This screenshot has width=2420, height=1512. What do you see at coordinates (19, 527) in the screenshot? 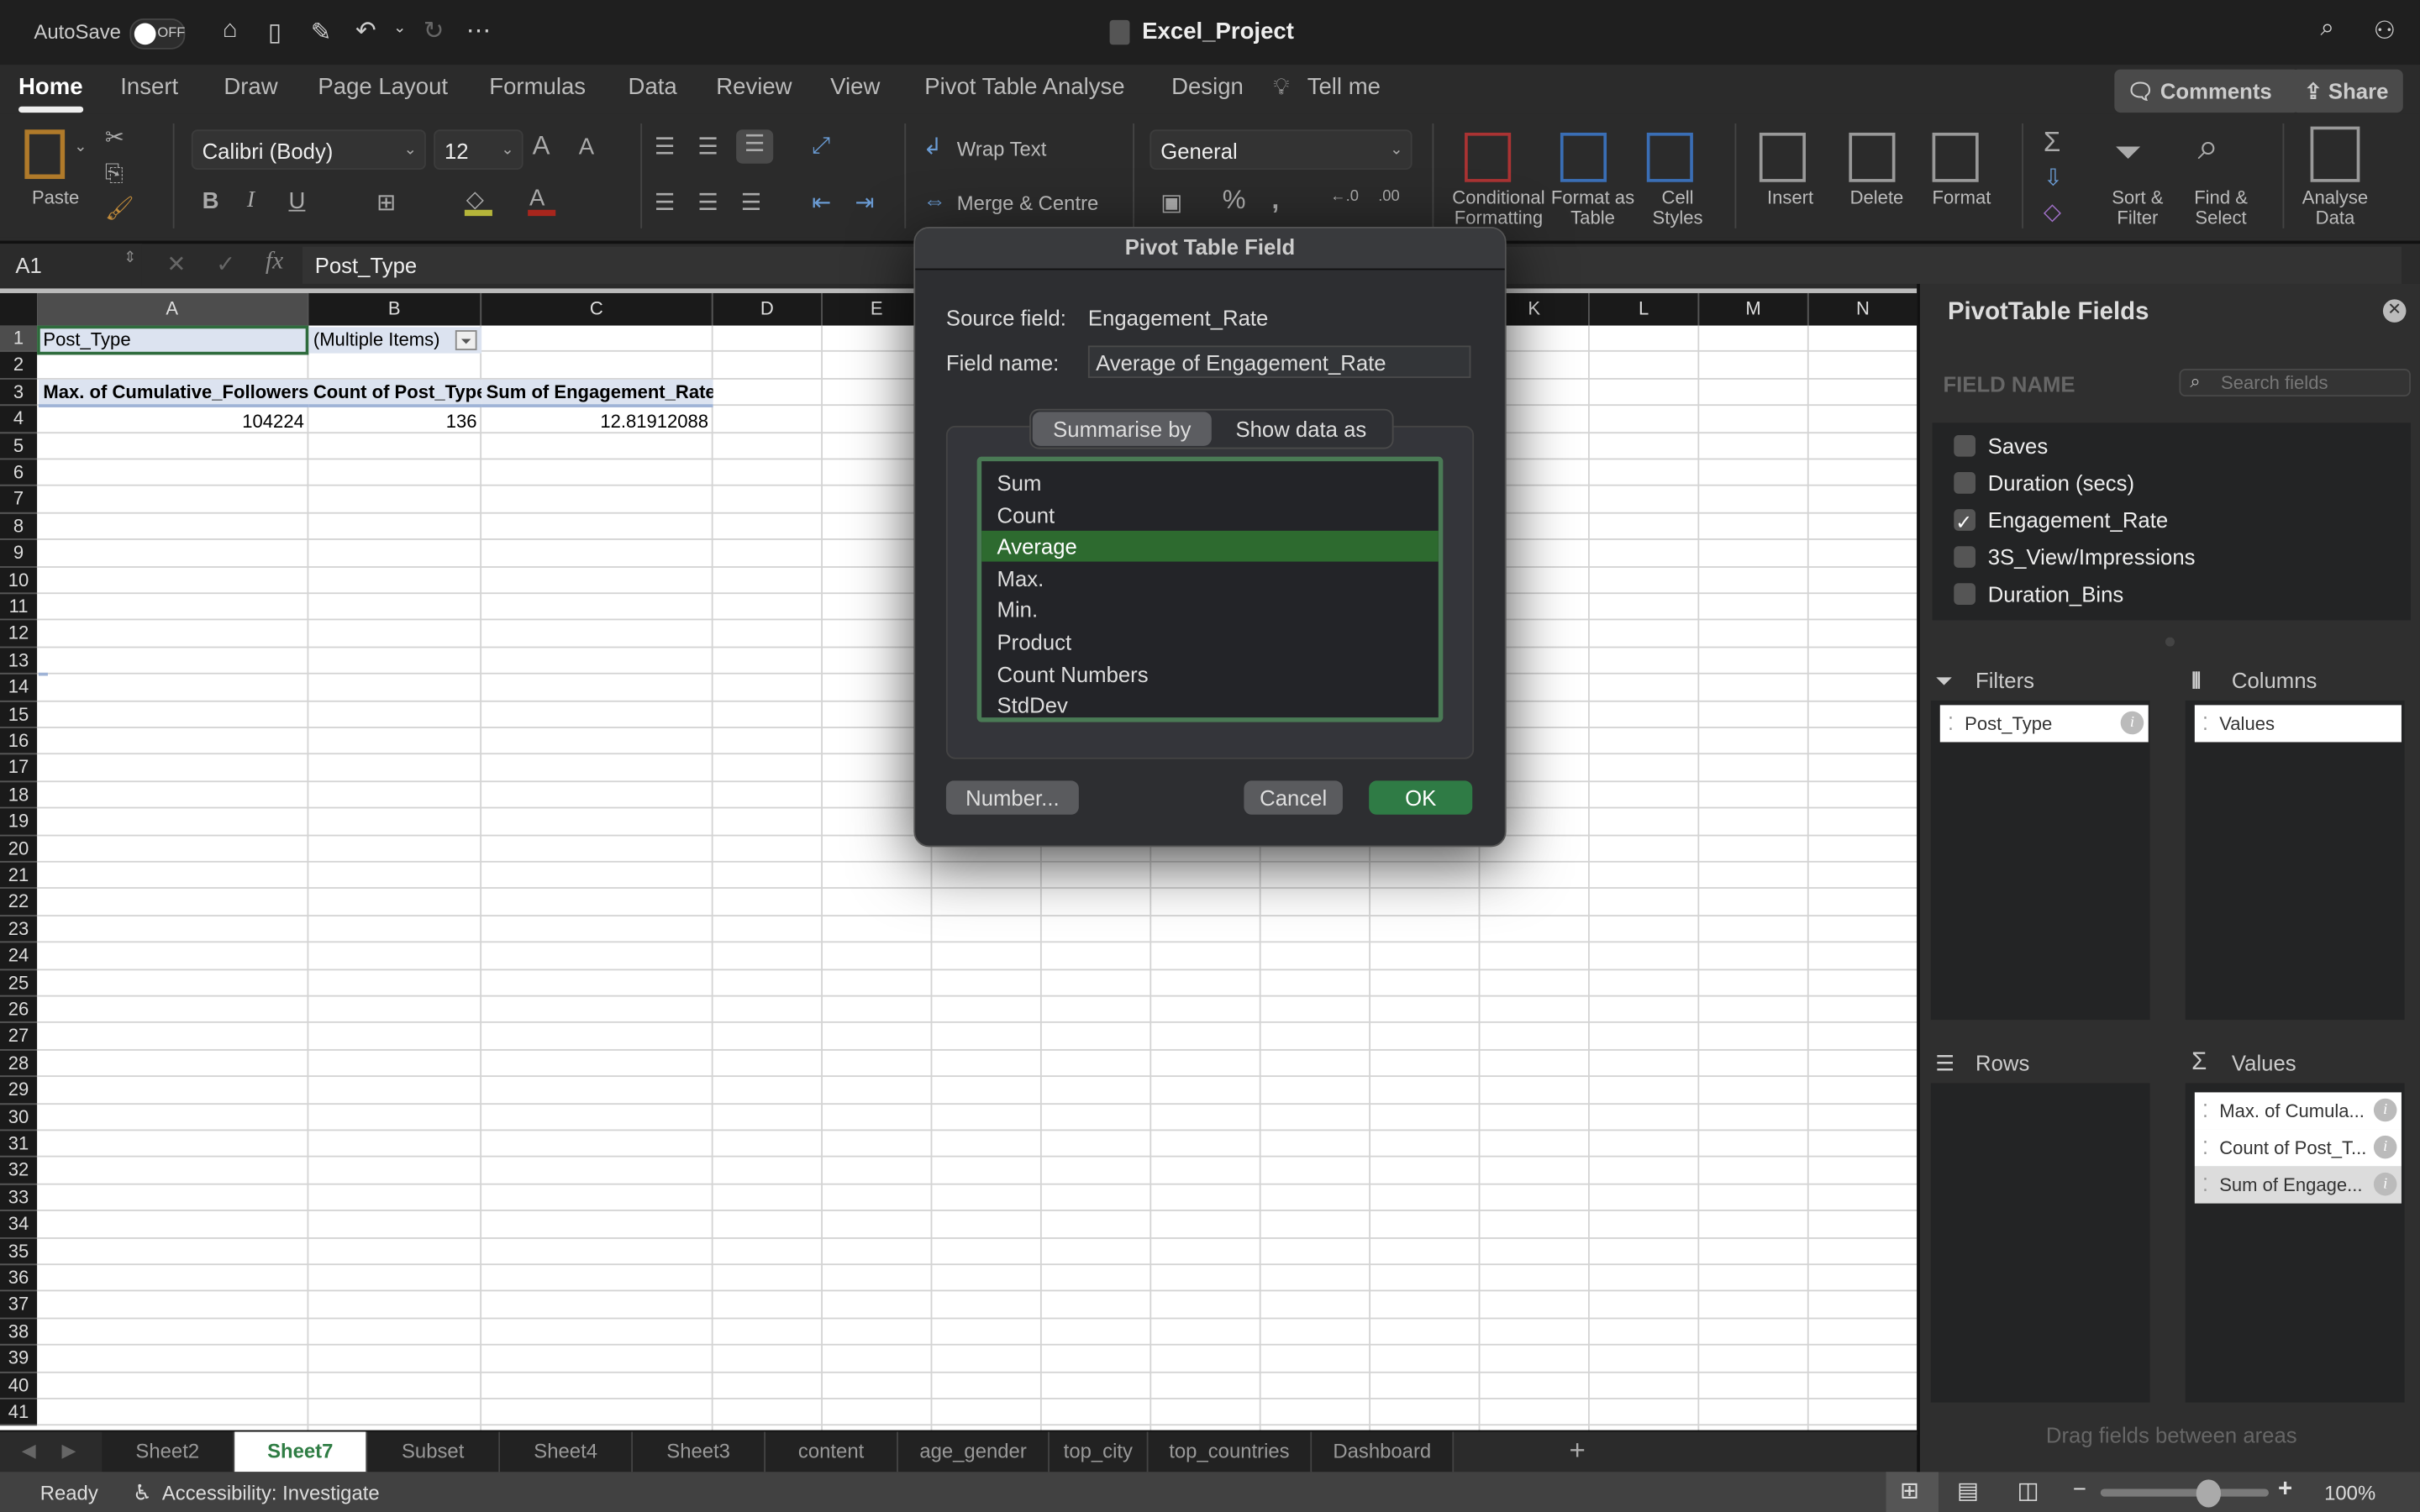
I see `row-header-8: 8` at bounding box center [19, 527].